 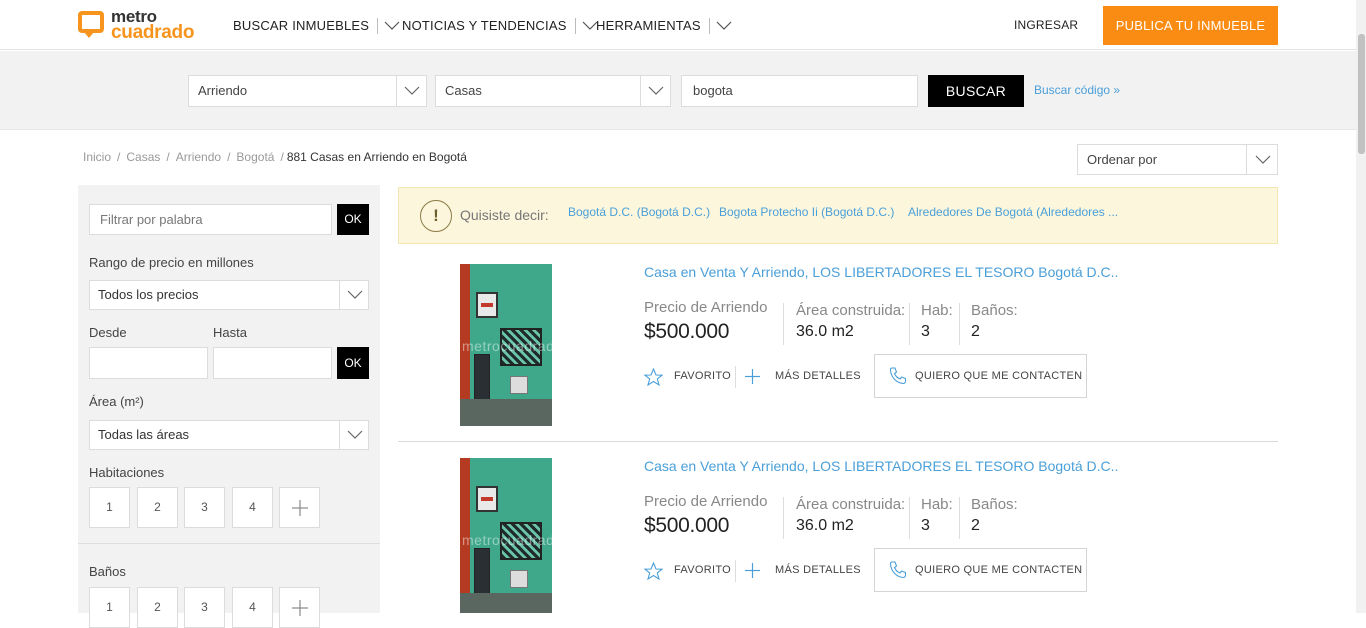 I want to click on sort-label: Ordenar por, so click(x=1122, y=159).